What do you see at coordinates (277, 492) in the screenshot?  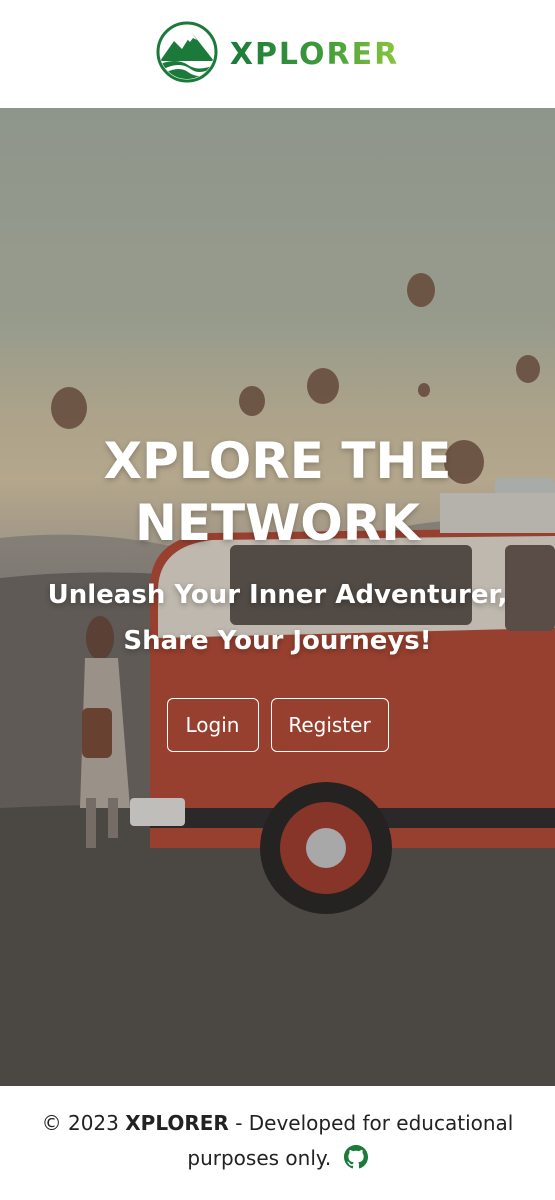 I see `hero-title: XPLORE THE NETWORK` at bounding box center [277, 492].